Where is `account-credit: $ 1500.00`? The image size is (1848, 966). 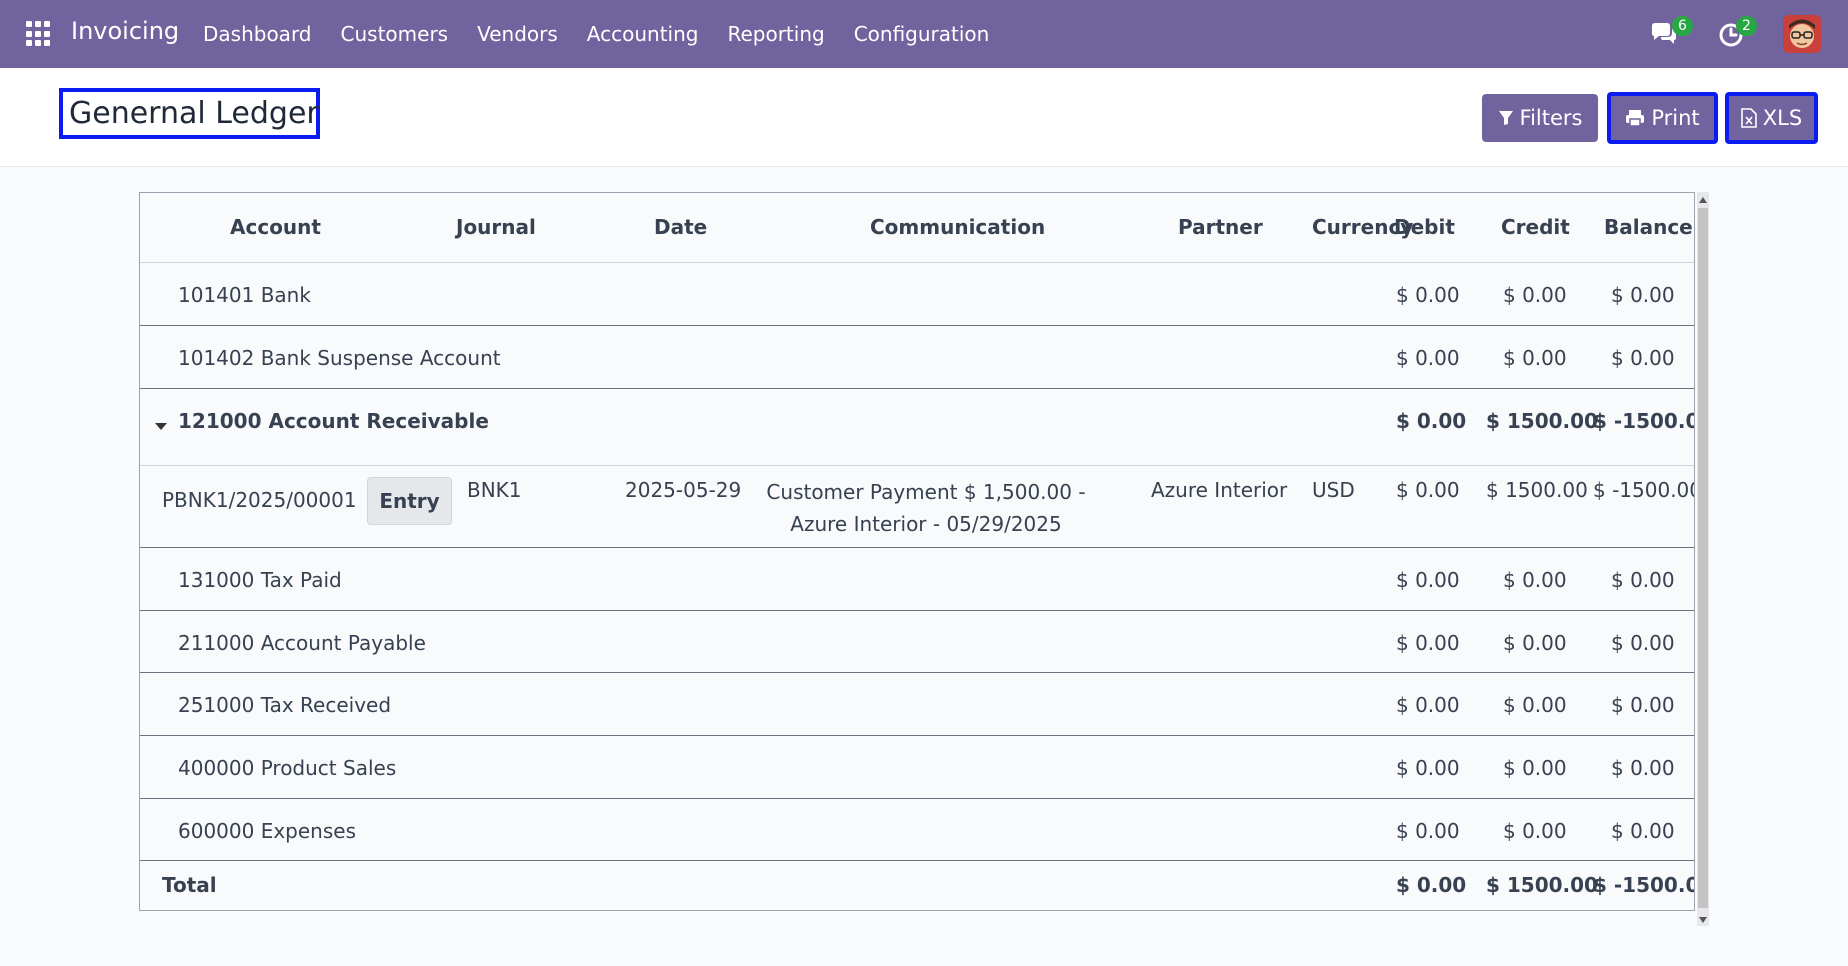
account-credit: $ 1500.00 is located at coordinates (1542, 421).